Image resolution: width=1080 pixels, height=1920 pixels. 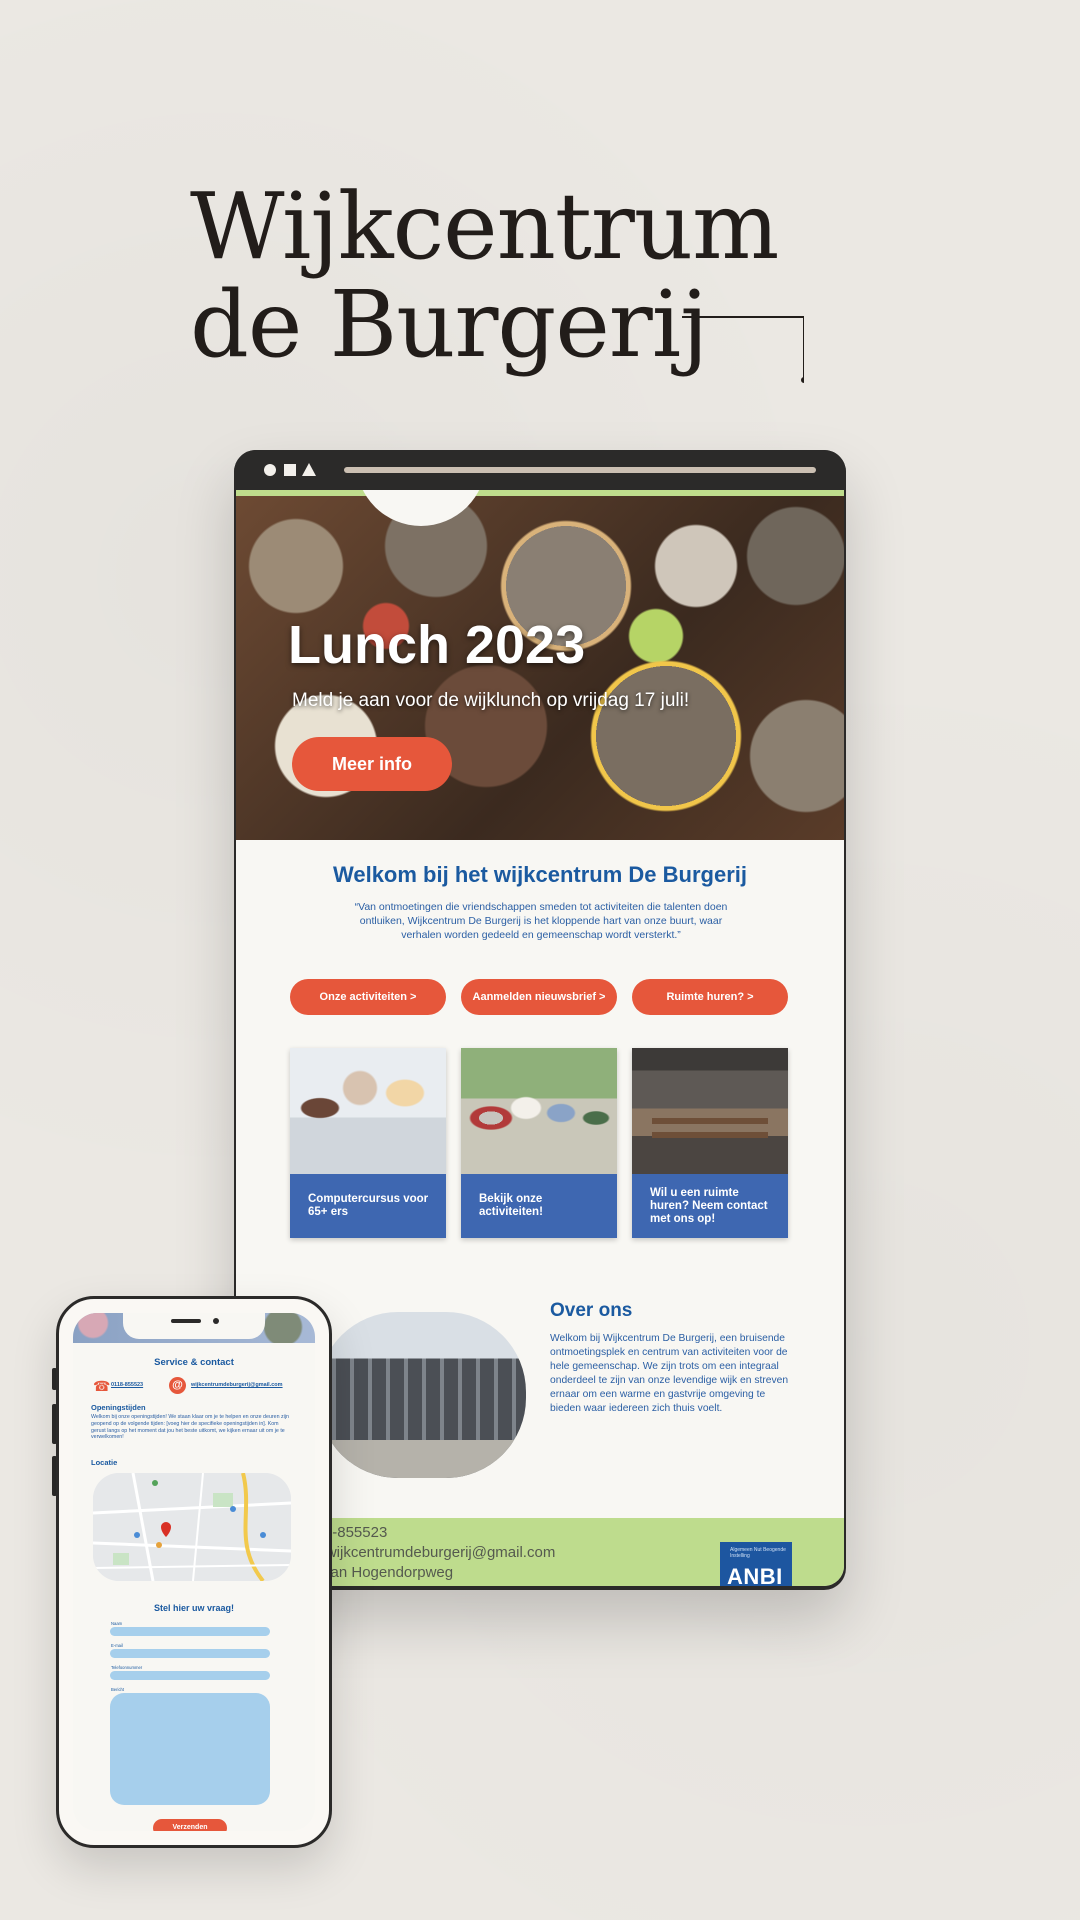 What do you see at coordinates (758, 1553) in the screenshot?
I see `anbi-small-text: Algemeen Nut Beogende Instelling` at bounding box center [758, 1553].